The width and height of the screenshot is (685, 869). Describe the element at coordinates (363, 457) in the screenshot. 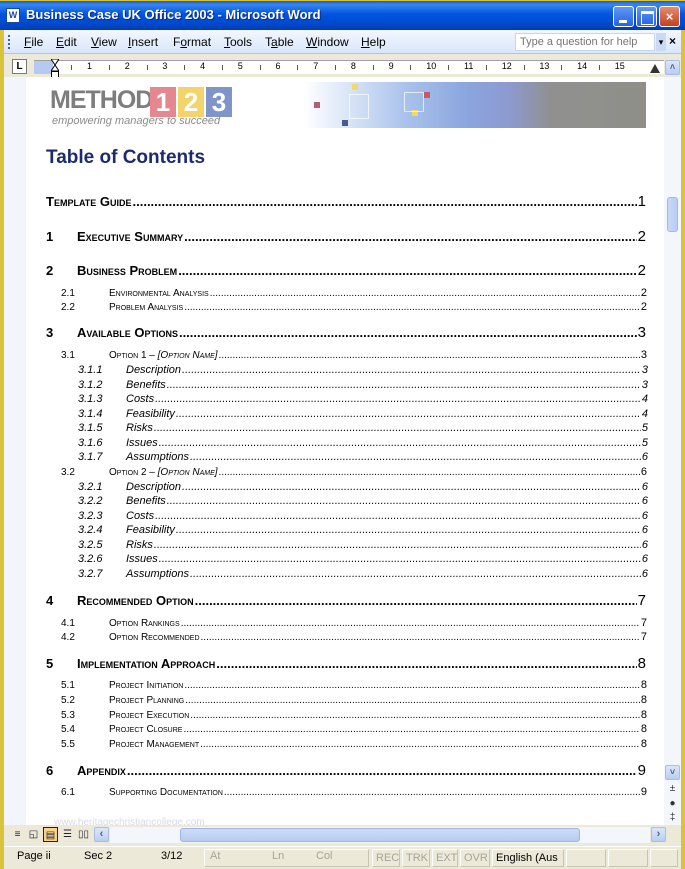

I see `toc-entry: 3.1.7 Assumptions 6` at that location.